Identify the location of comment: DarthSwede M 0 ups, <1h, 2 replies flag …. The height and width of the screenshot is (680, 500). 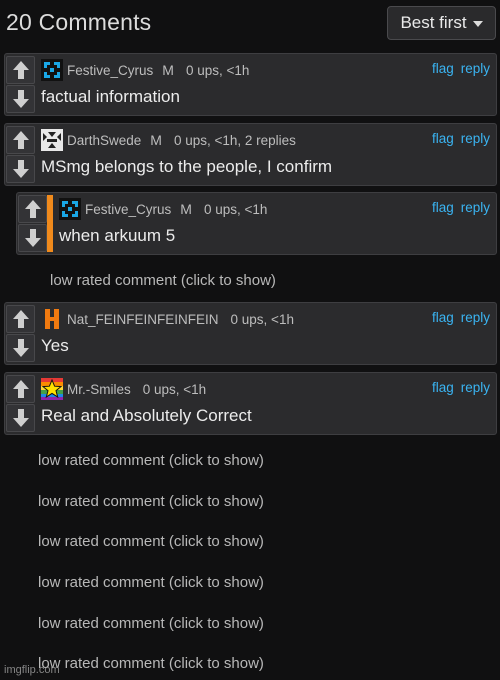
(250, 154).